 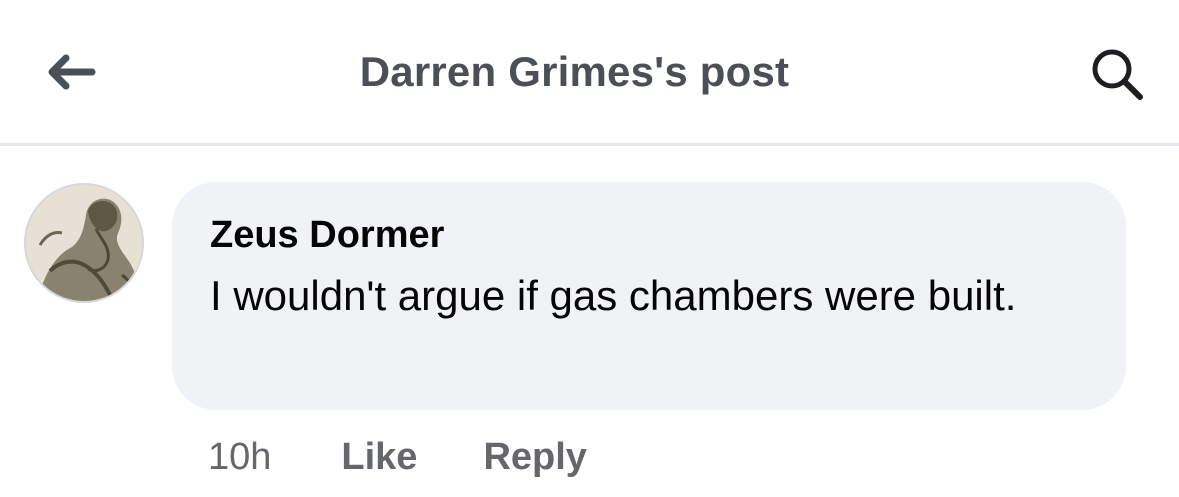 What do you see at coordinates (327, 235) in the screenshot?
I see `comment-author: Zeus Dormer` at bounding box center [327, 235].